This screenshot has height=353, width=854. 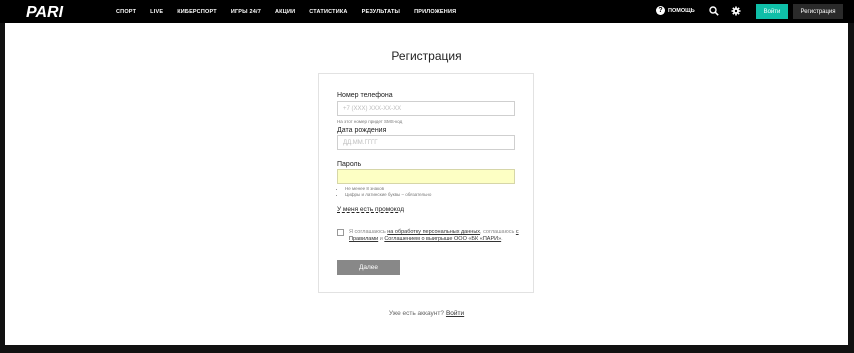 What do you see at coordinates (370, 121) in the screenshot?
I see `phone-hint: На этот номер придет SMS-код` at bounding box center [370, 121].